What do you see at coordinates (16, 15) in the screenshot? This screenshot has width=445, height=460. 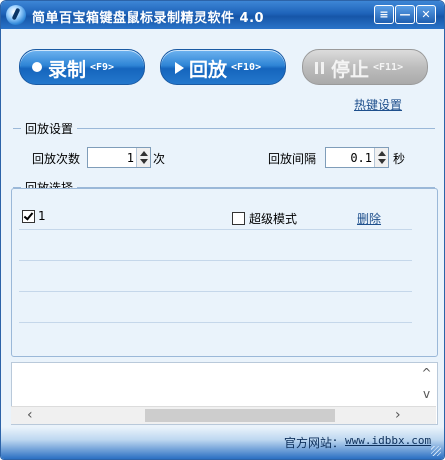 I see `app-icon` at bounding box center [16, 15].